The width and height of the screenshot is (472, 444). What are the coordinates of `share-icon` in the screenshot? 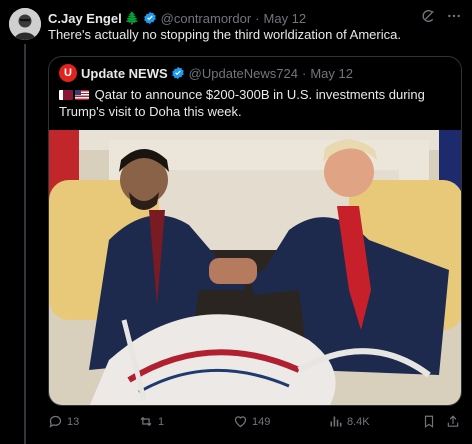 It's located at (453, 421).